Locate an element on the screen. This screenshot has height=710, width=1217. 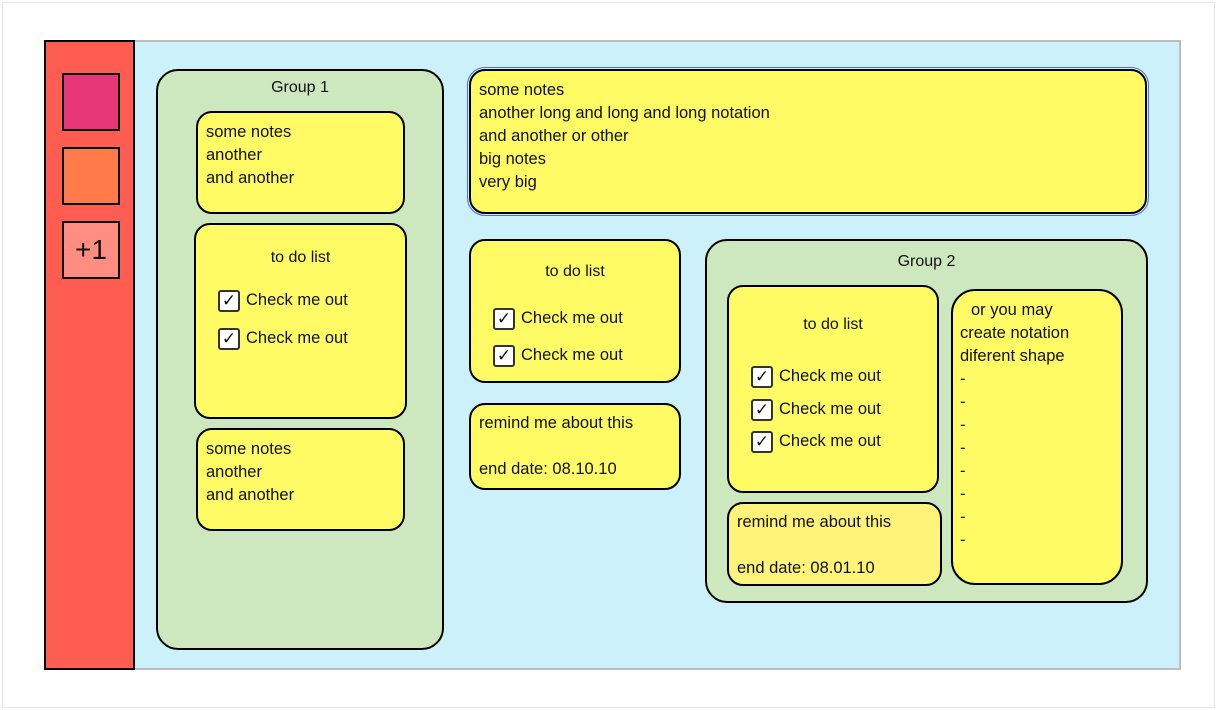
add-note-button: +1 is located at coordinates (91, 250).